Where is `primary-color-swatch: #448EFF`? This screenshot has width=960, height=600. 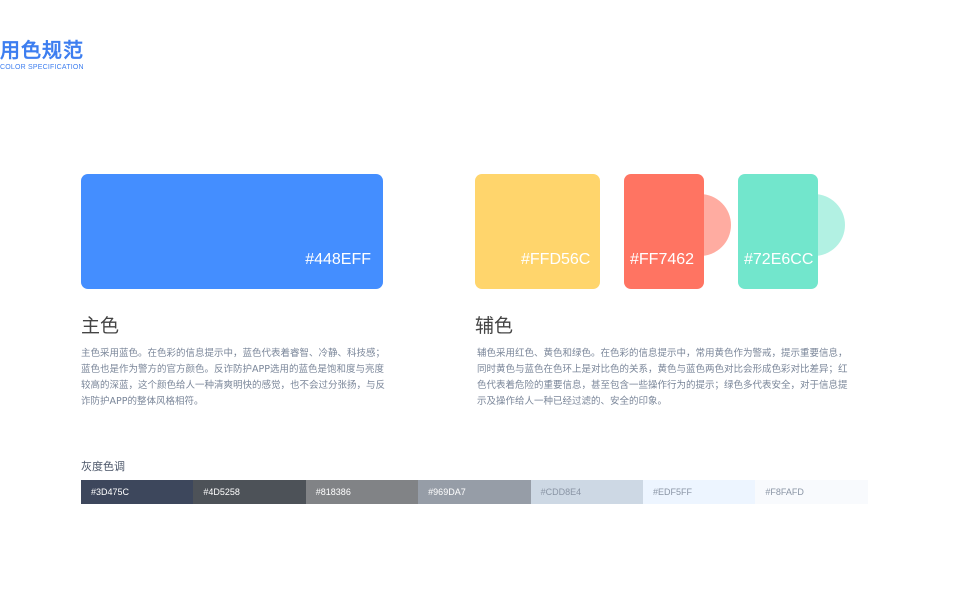 primary-color-swatch: #448EFF is located at coordinates (232, 231).